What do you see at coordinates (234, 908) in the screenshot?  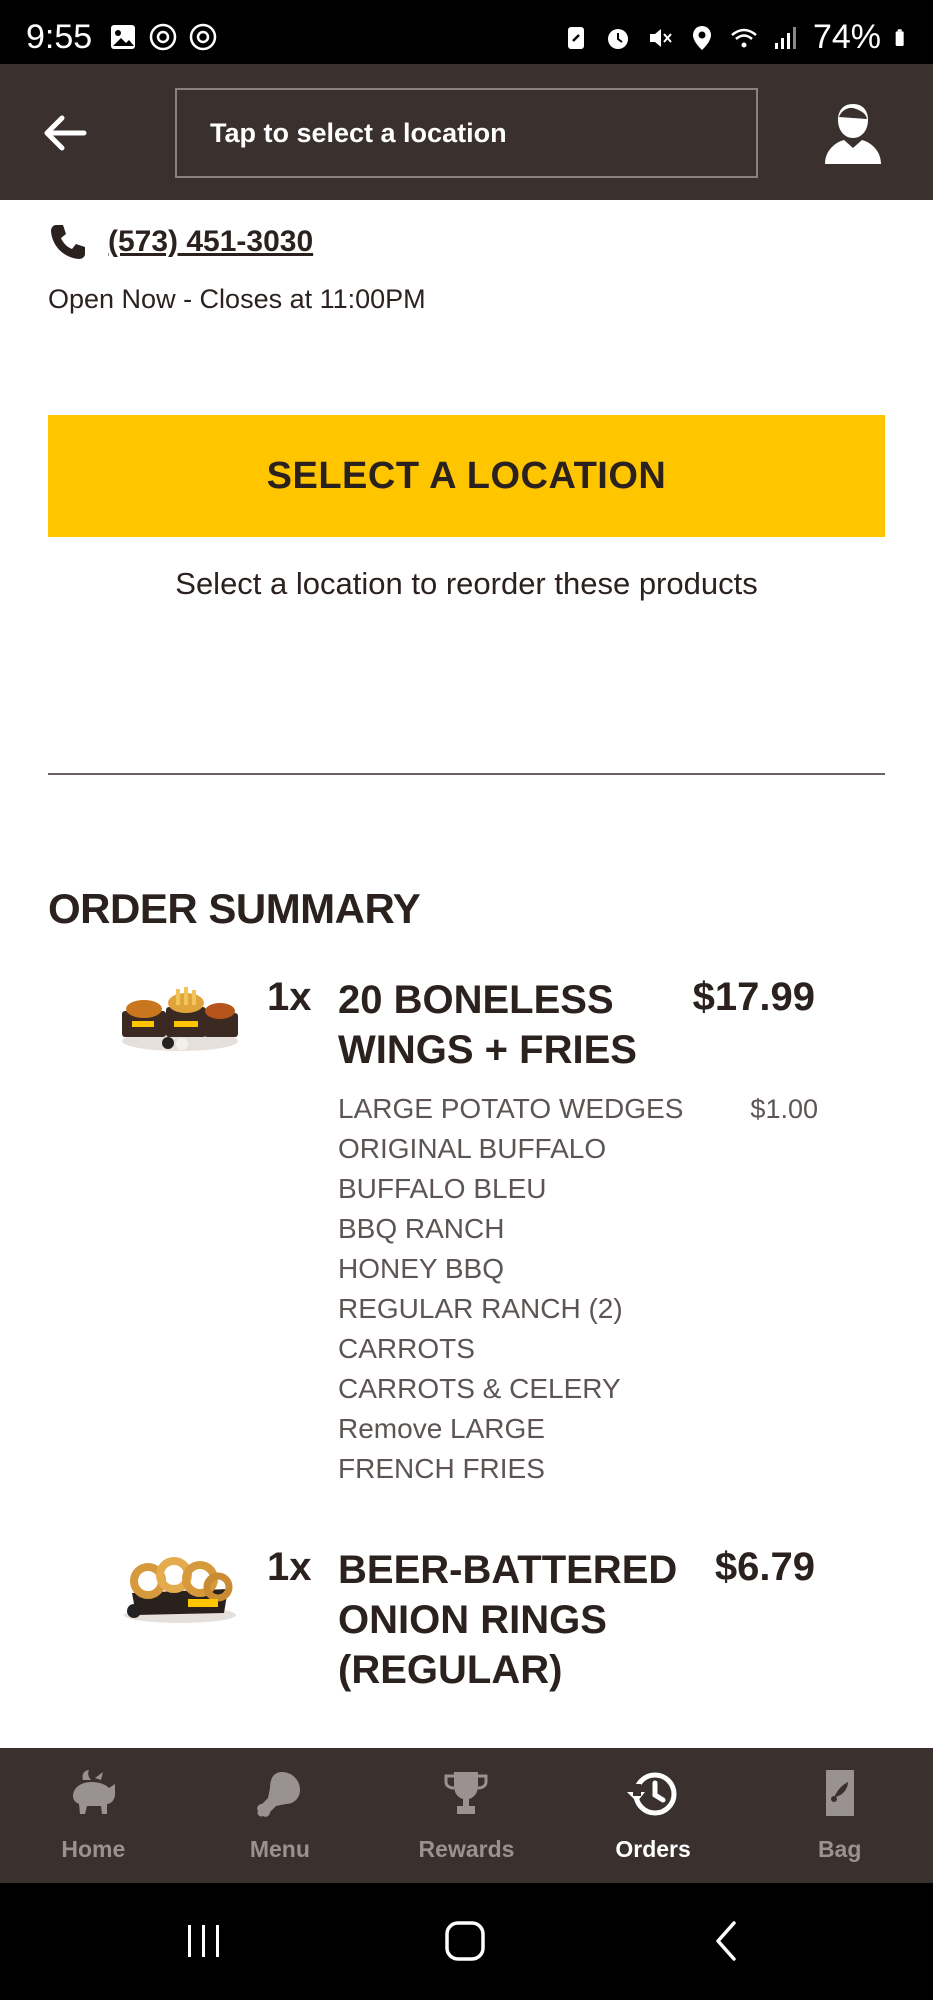 I see `order-summary-title: ORDER SUMMARY` at bounding box center [234, 908].